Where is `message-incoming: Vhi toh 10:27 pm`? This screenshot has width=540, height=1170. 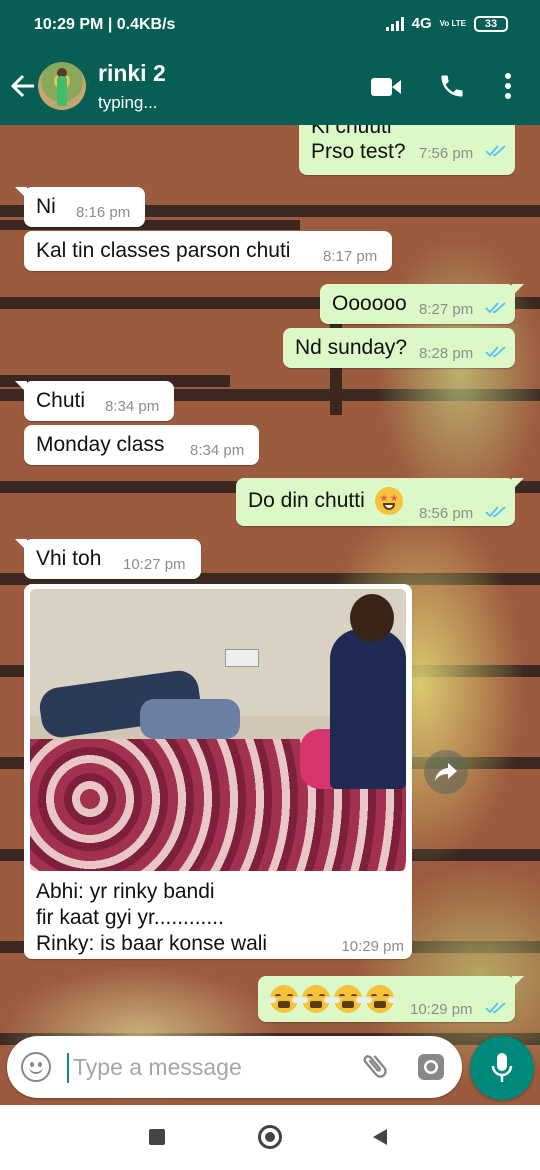 message-incoming: Vhi toh 10:27 pm is located at coordinates (108, 559).